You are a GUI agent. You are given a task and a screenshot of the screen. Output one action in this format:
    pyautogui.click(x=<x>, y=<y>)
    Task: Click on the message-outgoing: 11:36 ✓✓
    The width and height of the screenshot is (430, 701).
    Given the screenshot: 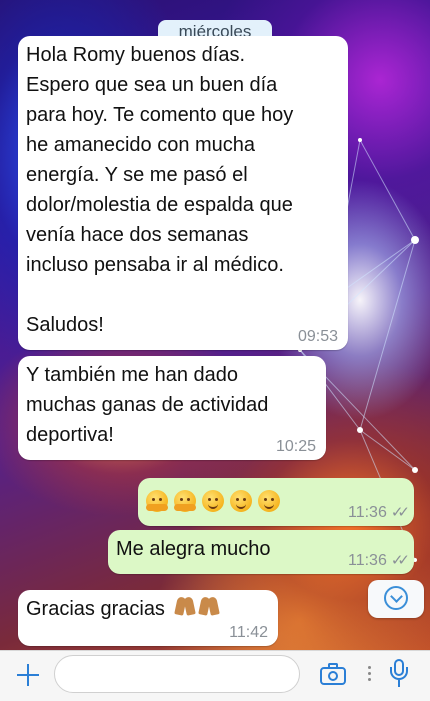 What is the action you would take?
    pyautogui.click(x=276, y=502)
    